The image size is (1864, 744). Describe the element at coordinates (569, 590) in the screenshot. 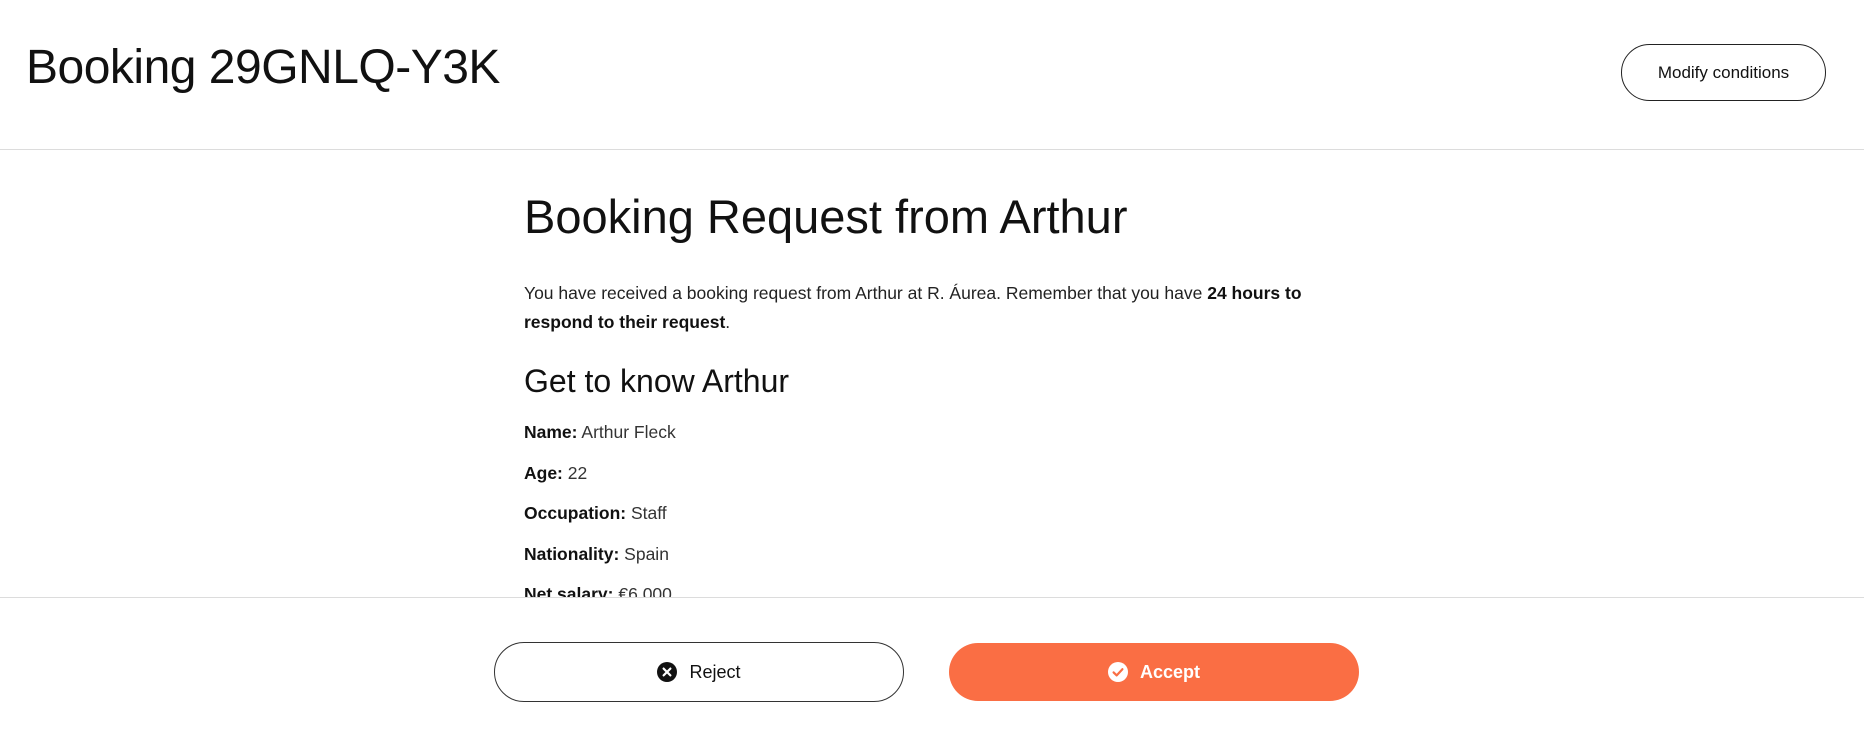

I see `info-label: Net salary:` at that location.